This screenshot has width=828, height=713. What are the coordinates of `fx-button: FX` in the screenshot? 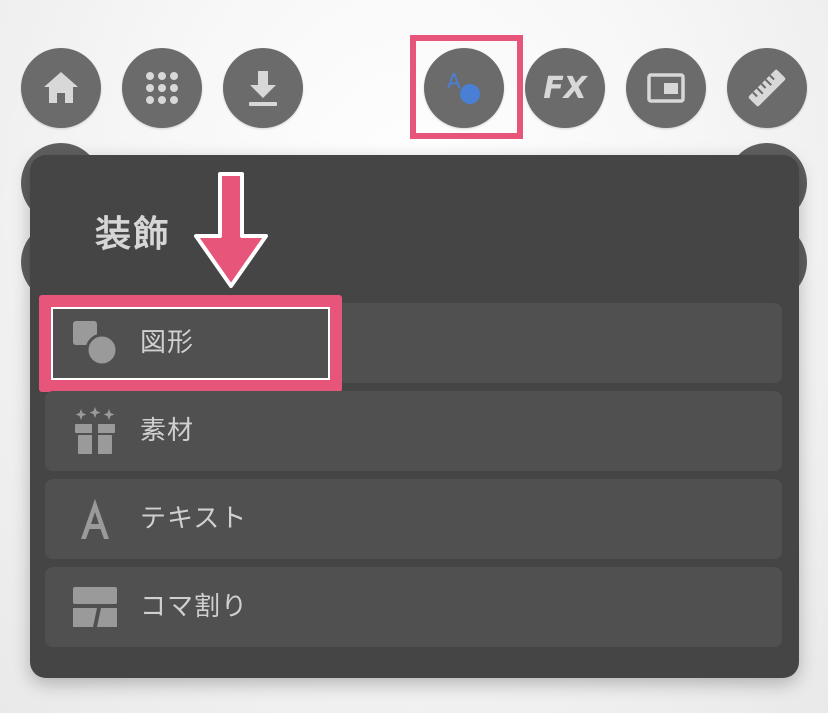 It's located at (565, 88).